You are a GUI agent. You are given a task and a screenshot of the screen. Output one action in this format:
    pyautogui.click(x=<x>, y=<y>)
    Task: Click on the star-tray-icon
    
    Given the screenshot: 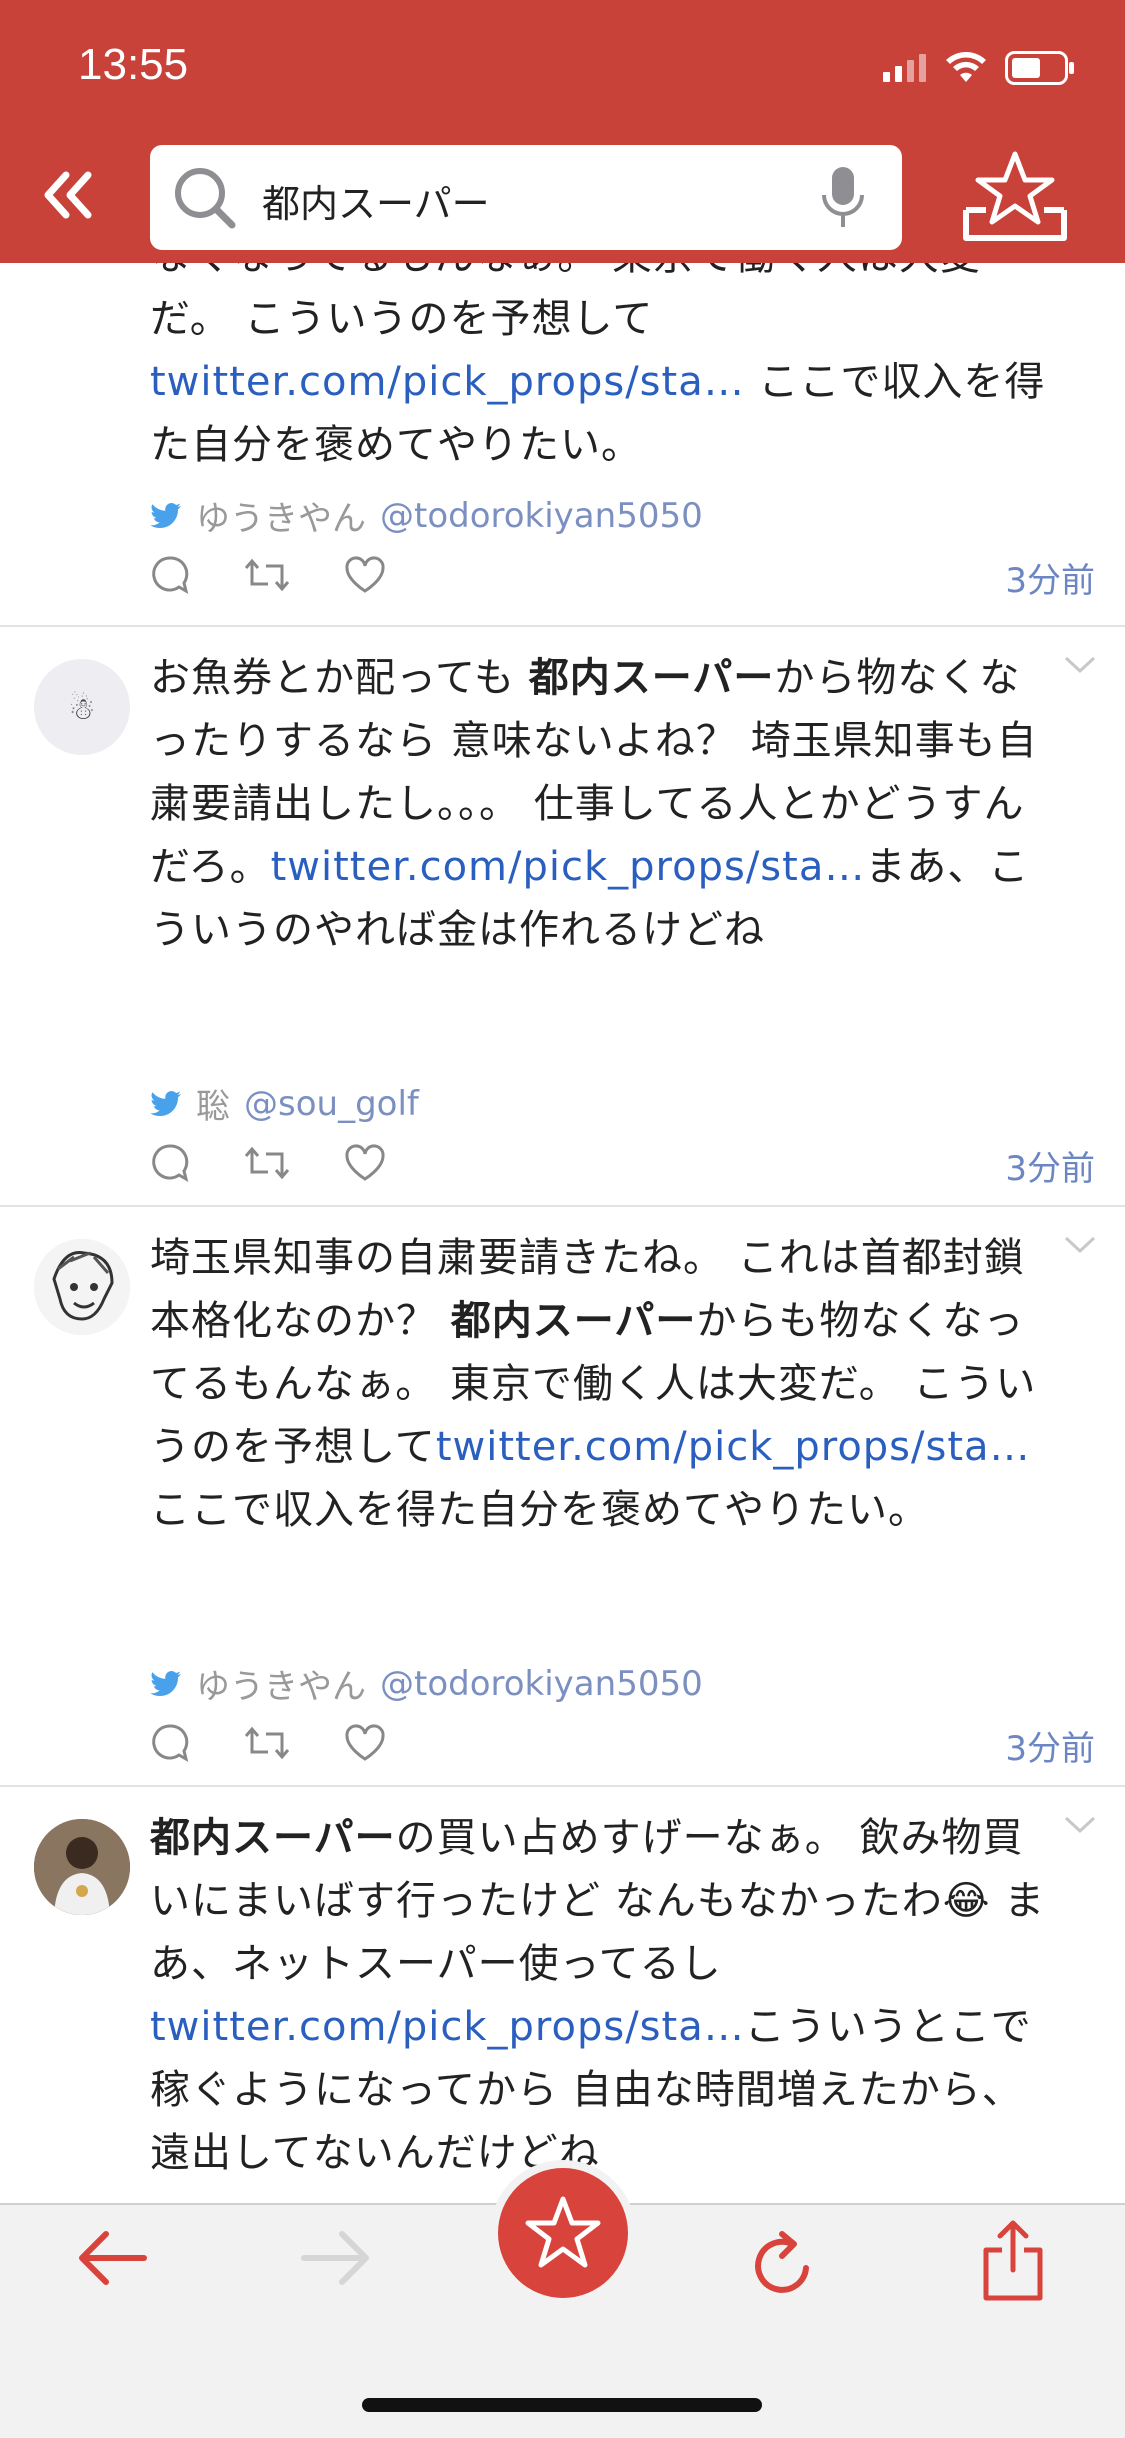 What is the action you would take?
    pyautogui.click(x=1015, y=196)
    